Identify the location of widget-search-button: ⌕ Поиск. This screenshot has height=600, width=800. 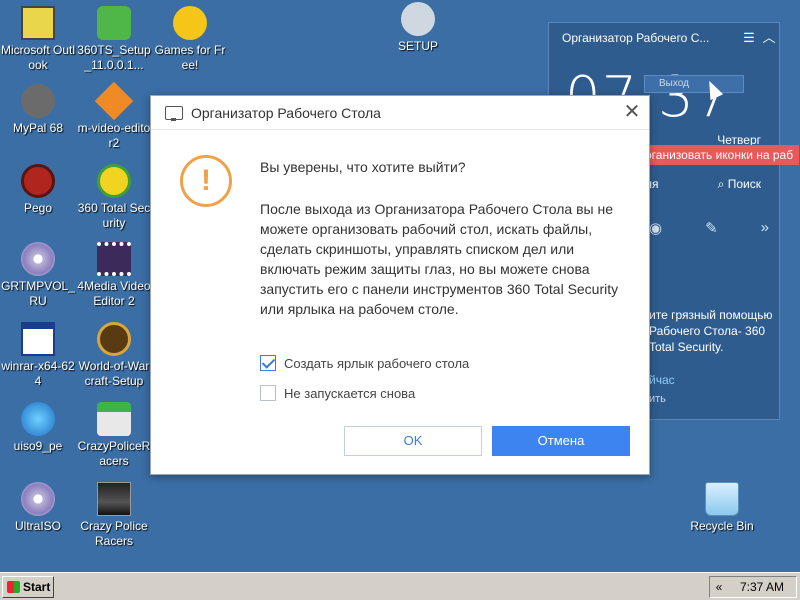
(739, 184).